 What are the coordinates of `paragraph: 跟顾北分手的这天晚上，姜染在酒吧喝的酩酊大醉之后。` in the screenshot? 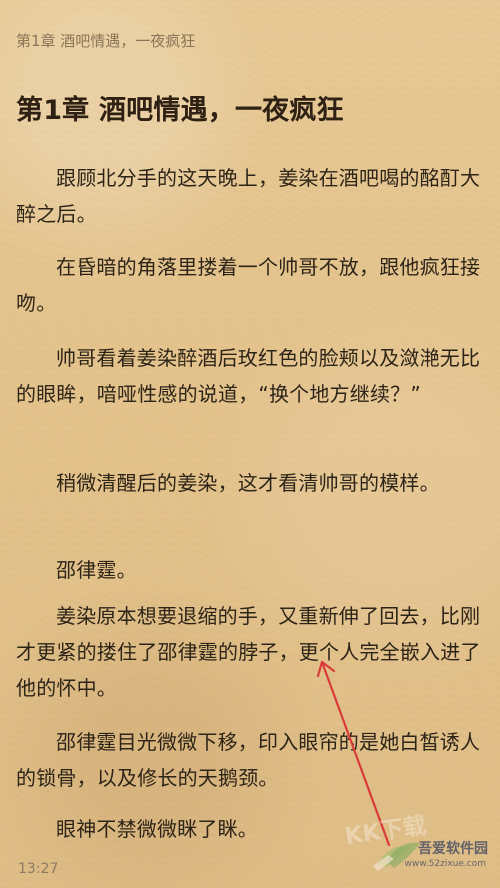 It's located at (248, 196).